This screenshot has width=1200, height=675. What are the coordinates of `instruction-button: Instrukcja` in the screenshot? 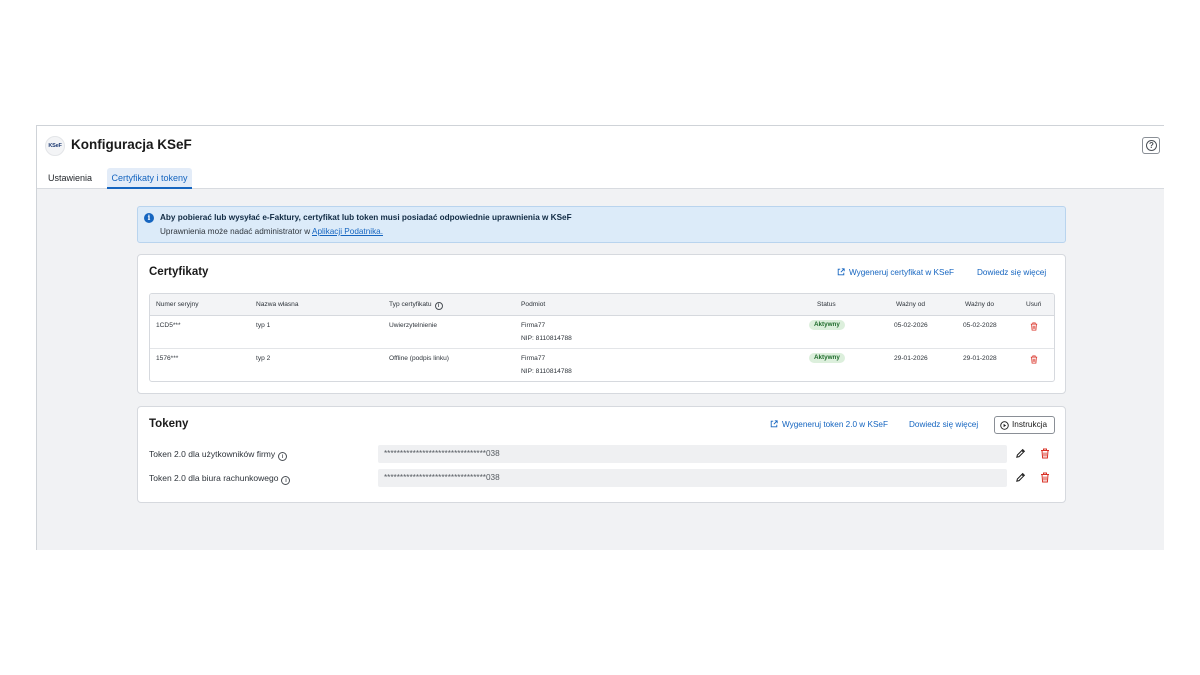 It's located at (1024, 425).